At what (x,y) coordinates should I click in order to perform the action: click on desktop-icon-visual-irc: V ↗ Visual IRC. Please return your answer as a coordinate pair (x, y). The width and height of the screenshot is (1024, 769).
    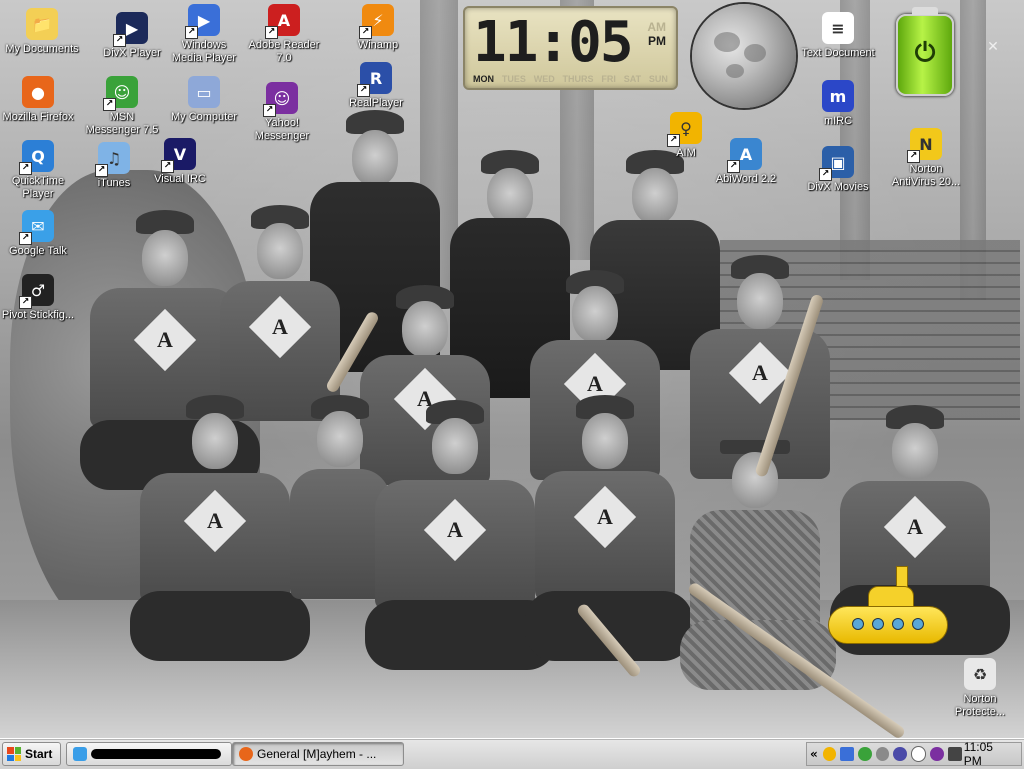
    Looking at the image, I should click on (180, 162).